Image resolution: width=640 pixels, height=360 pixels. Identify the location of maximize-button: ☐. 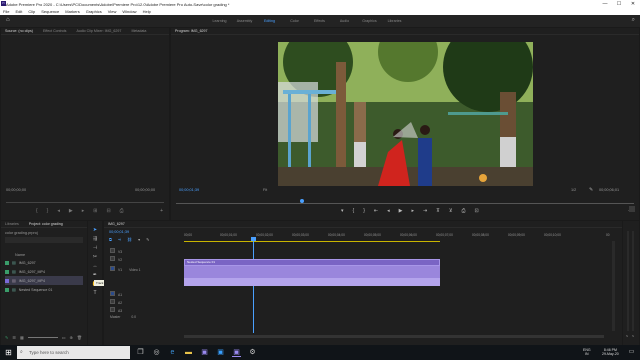
(619, 4).